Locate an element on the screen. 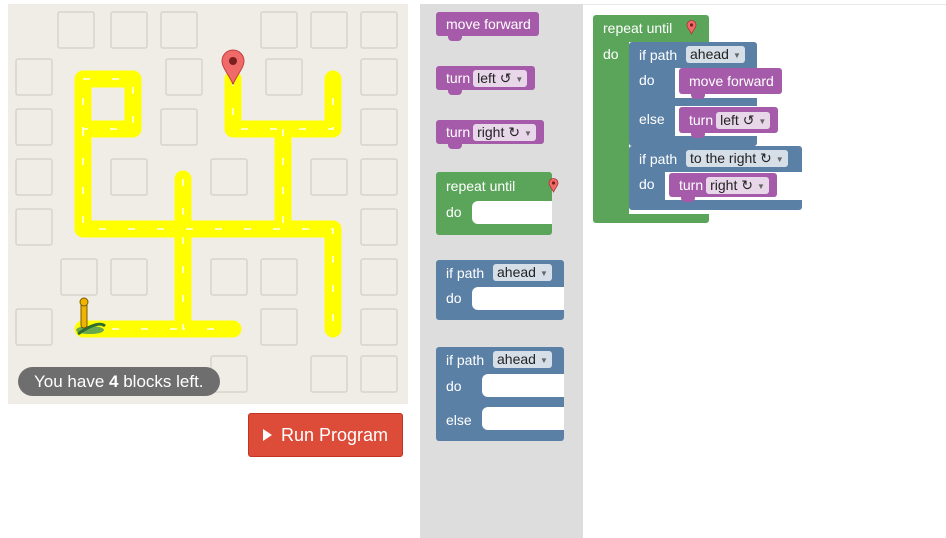  ws-turn-left-value: left ↺ is located at coordinates (737, 120).